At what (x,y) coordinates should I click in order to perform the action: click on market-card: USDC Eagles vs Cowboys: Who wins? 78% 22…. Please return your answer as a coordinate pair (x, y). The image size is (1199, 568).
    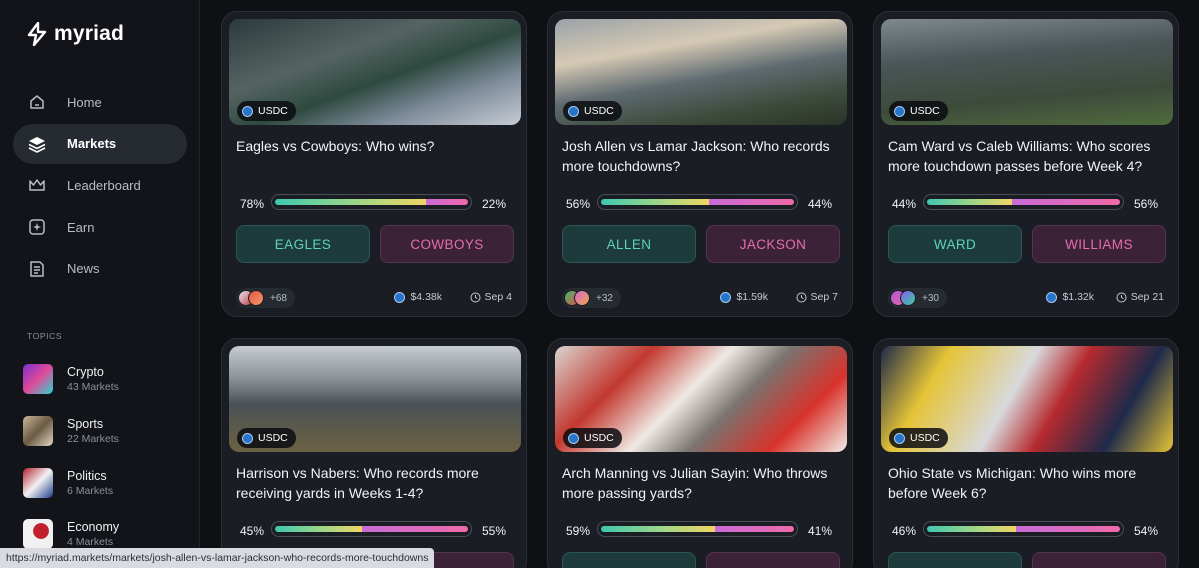
    Looking at the image, I should click on (374, 164).